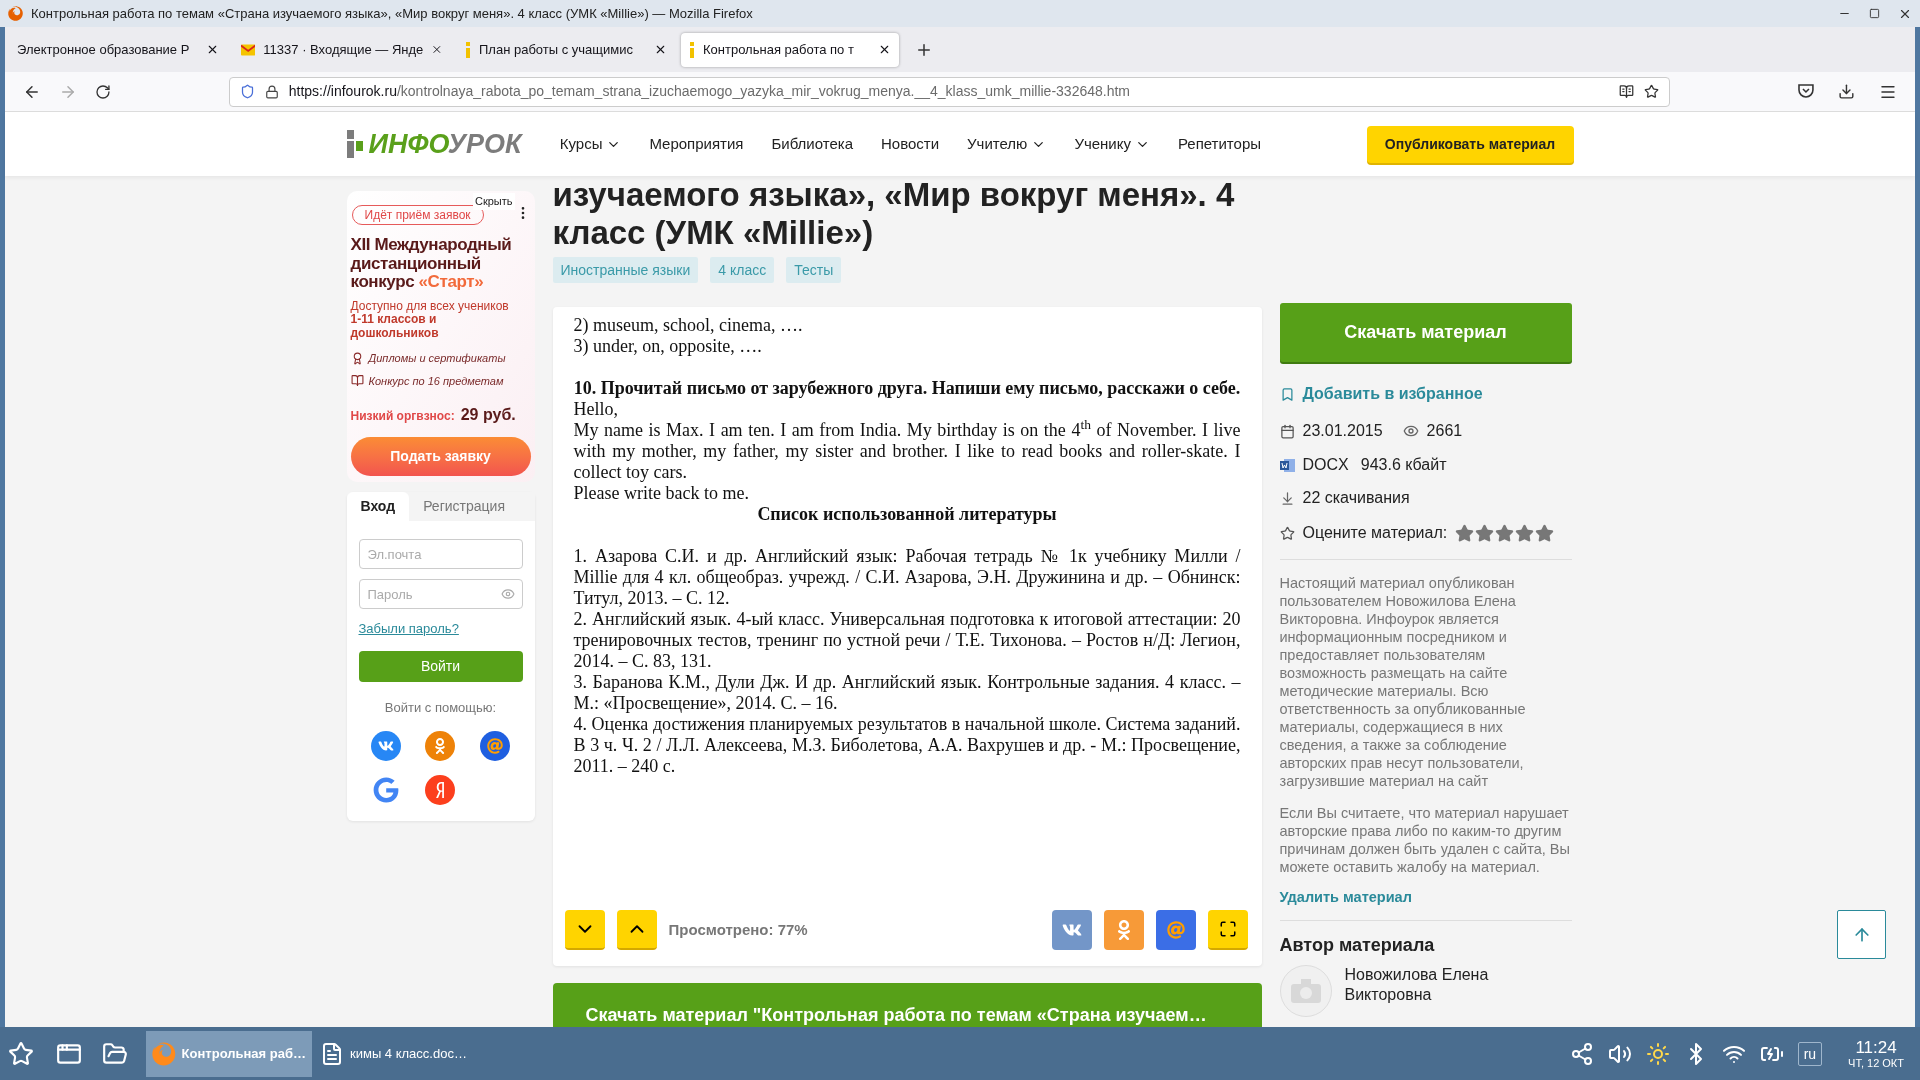 This screenshot has height=1080, width=1920. I want to click on add-to-favorites-link: Добавить в избранное, so click(1425, 394).